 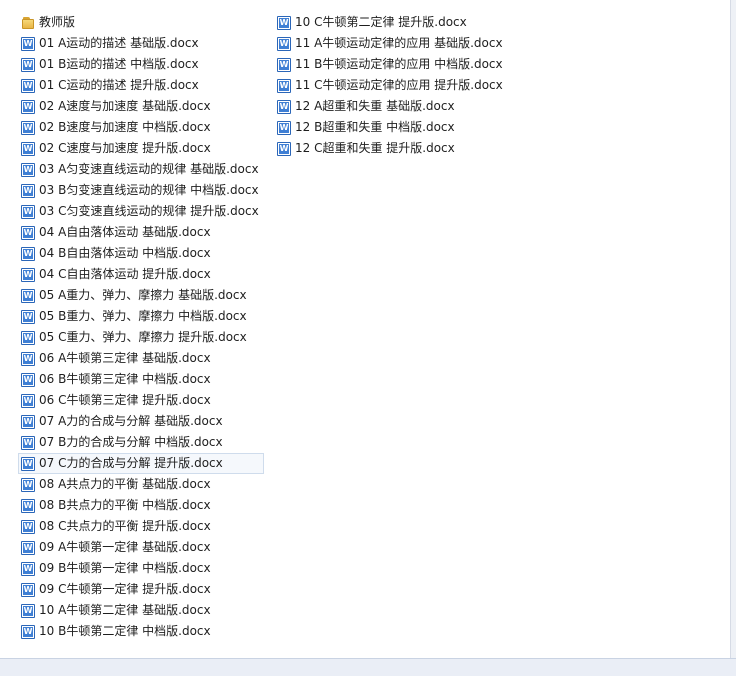 What do you see at coordinates (125, 484) in the screenshot?
I see `file-name-label: 08 A共点力的平衡 基础版.docx` at bounding box center [125, 484].